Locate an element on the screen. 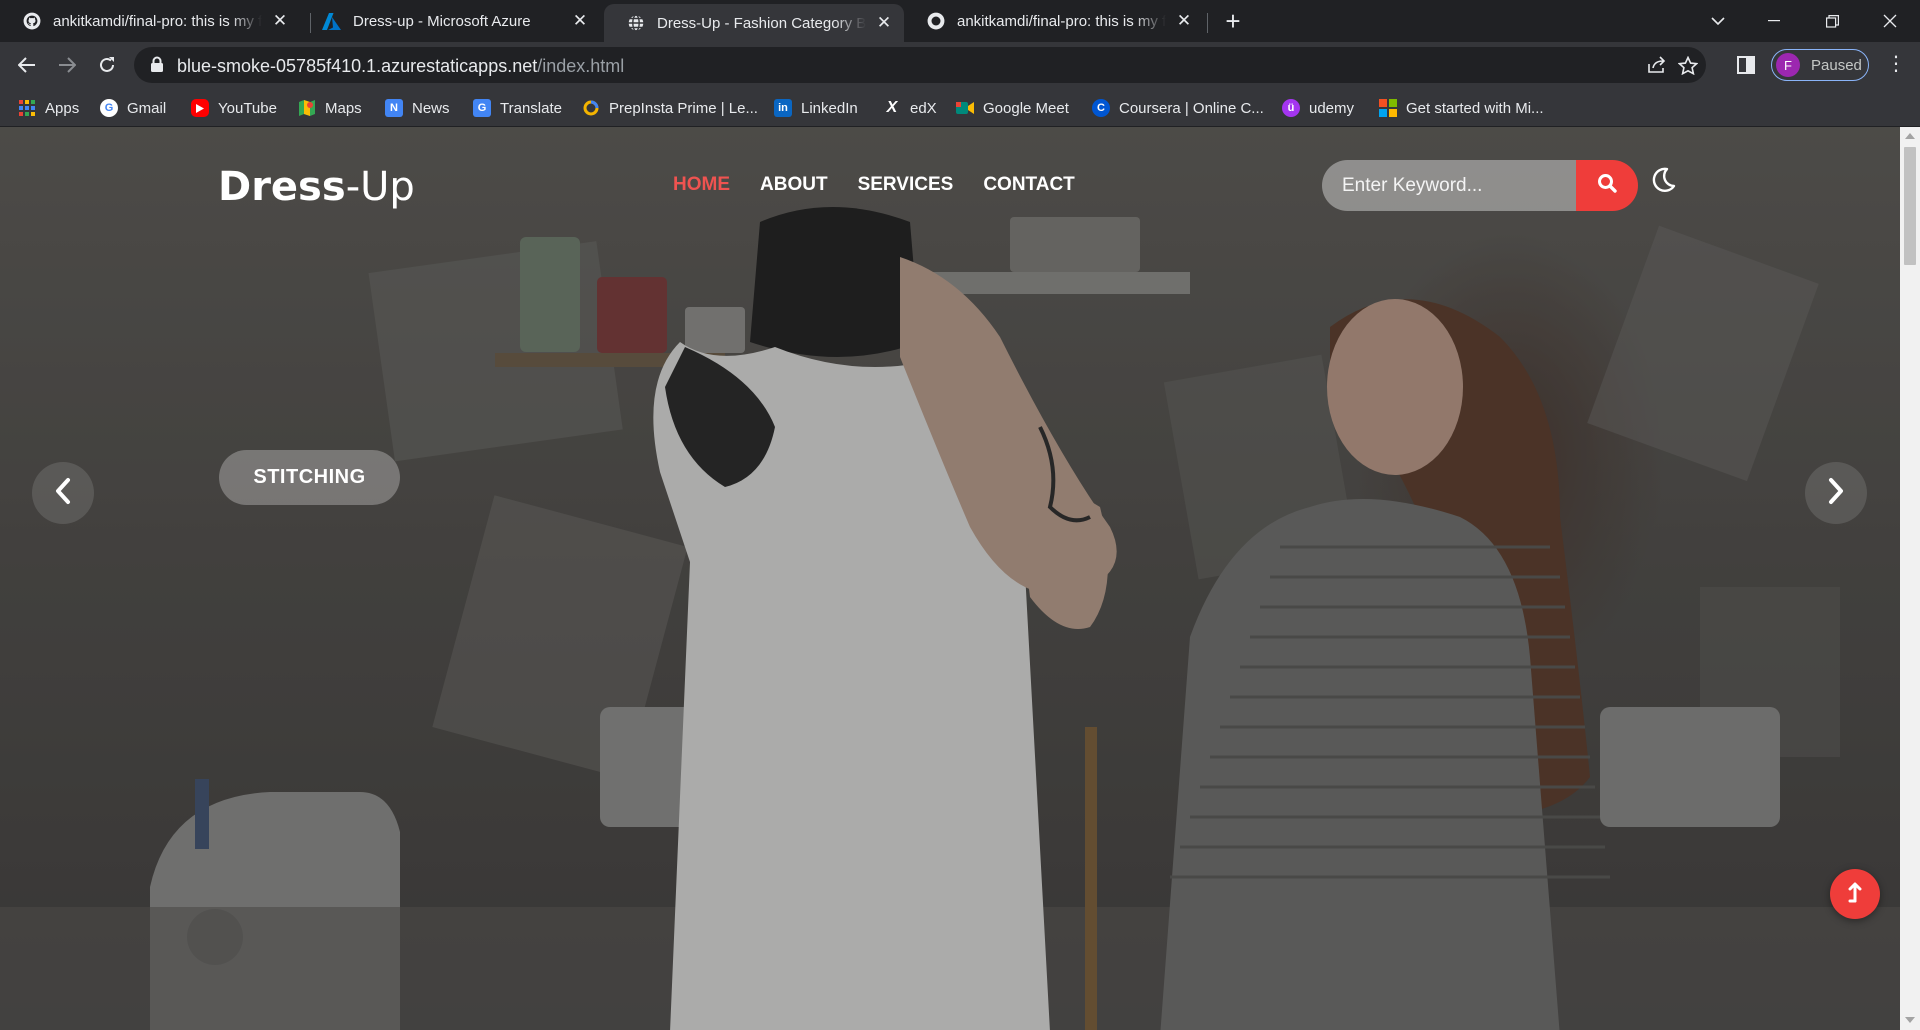  meet-icon is located at coordinates (965, 108).